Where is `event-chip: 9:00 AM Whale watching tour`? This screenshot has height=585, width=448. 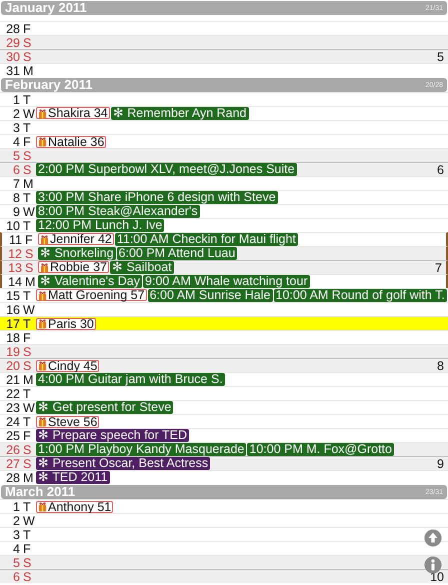
event-chip: 9:00 AM Whale watching tour is located at coordinates (226, 281).